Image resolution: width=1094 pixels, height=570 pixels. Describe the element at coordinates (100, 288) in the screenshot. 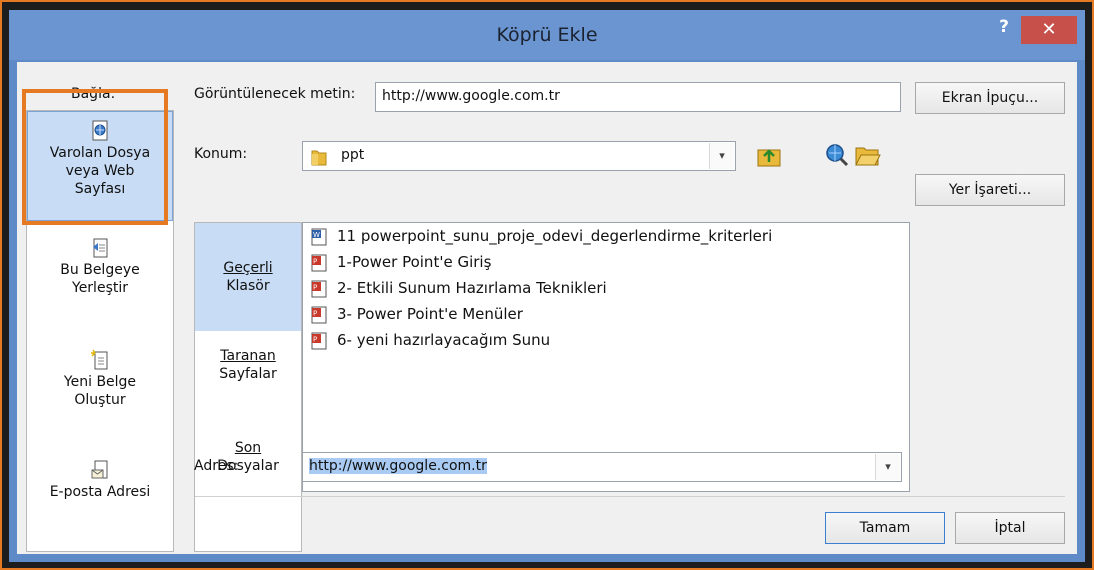

I see `link-place-in-document-line2: Yerleştir` at that location.